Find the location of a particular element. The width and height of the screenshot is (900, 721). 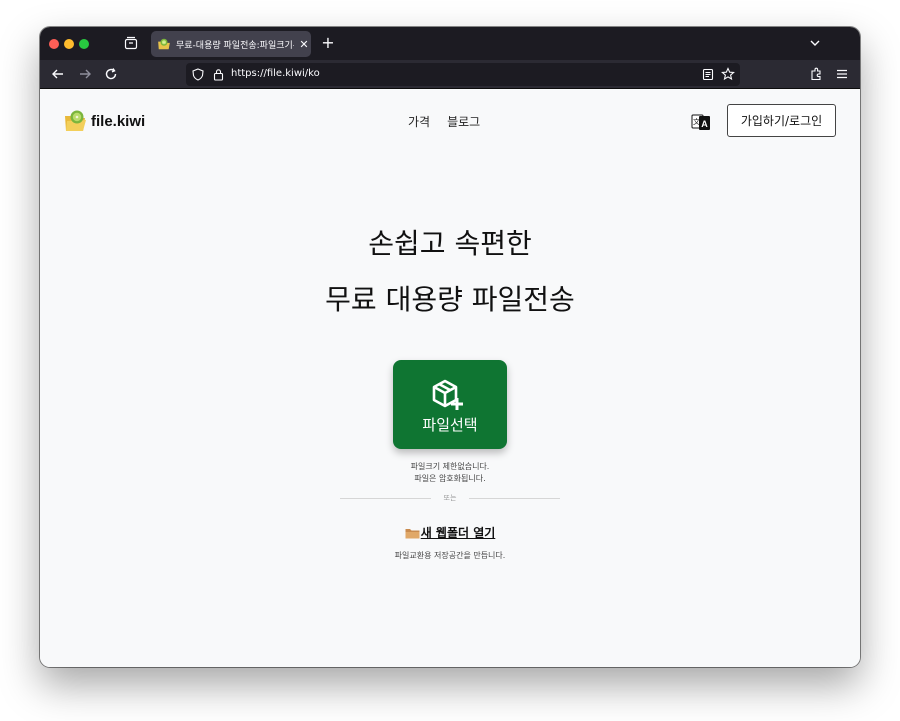

back-arrow-icon is located at coordinates (58, 74).